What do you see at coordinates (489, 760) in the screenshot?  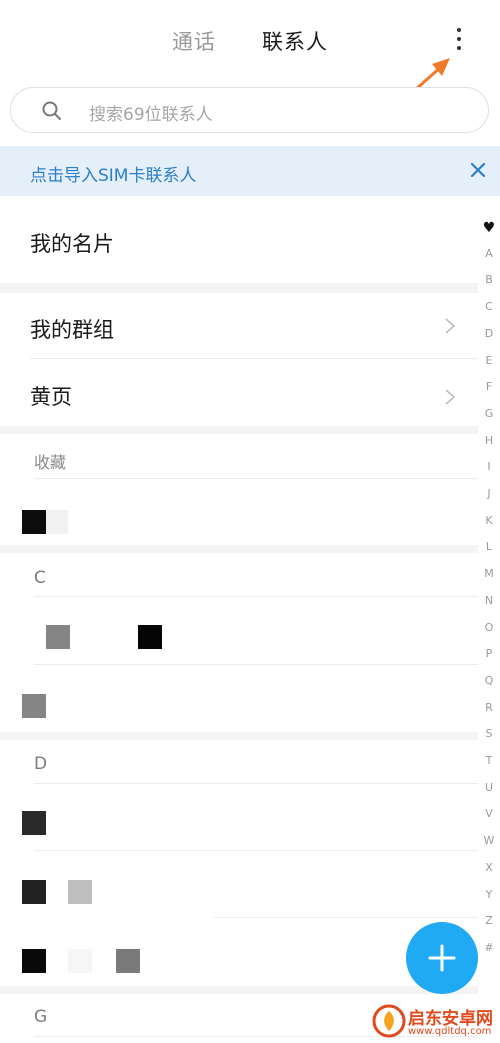 I see `index-letter: T` at bounding box center [489, 760].